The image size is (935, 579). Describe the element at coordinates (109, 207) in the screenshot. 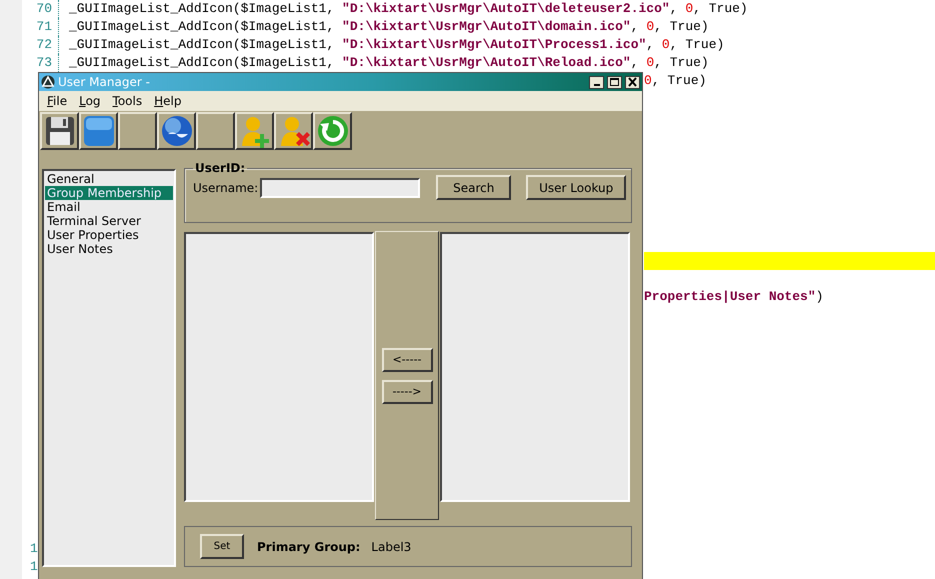

I see `list-item: Email` at that location.